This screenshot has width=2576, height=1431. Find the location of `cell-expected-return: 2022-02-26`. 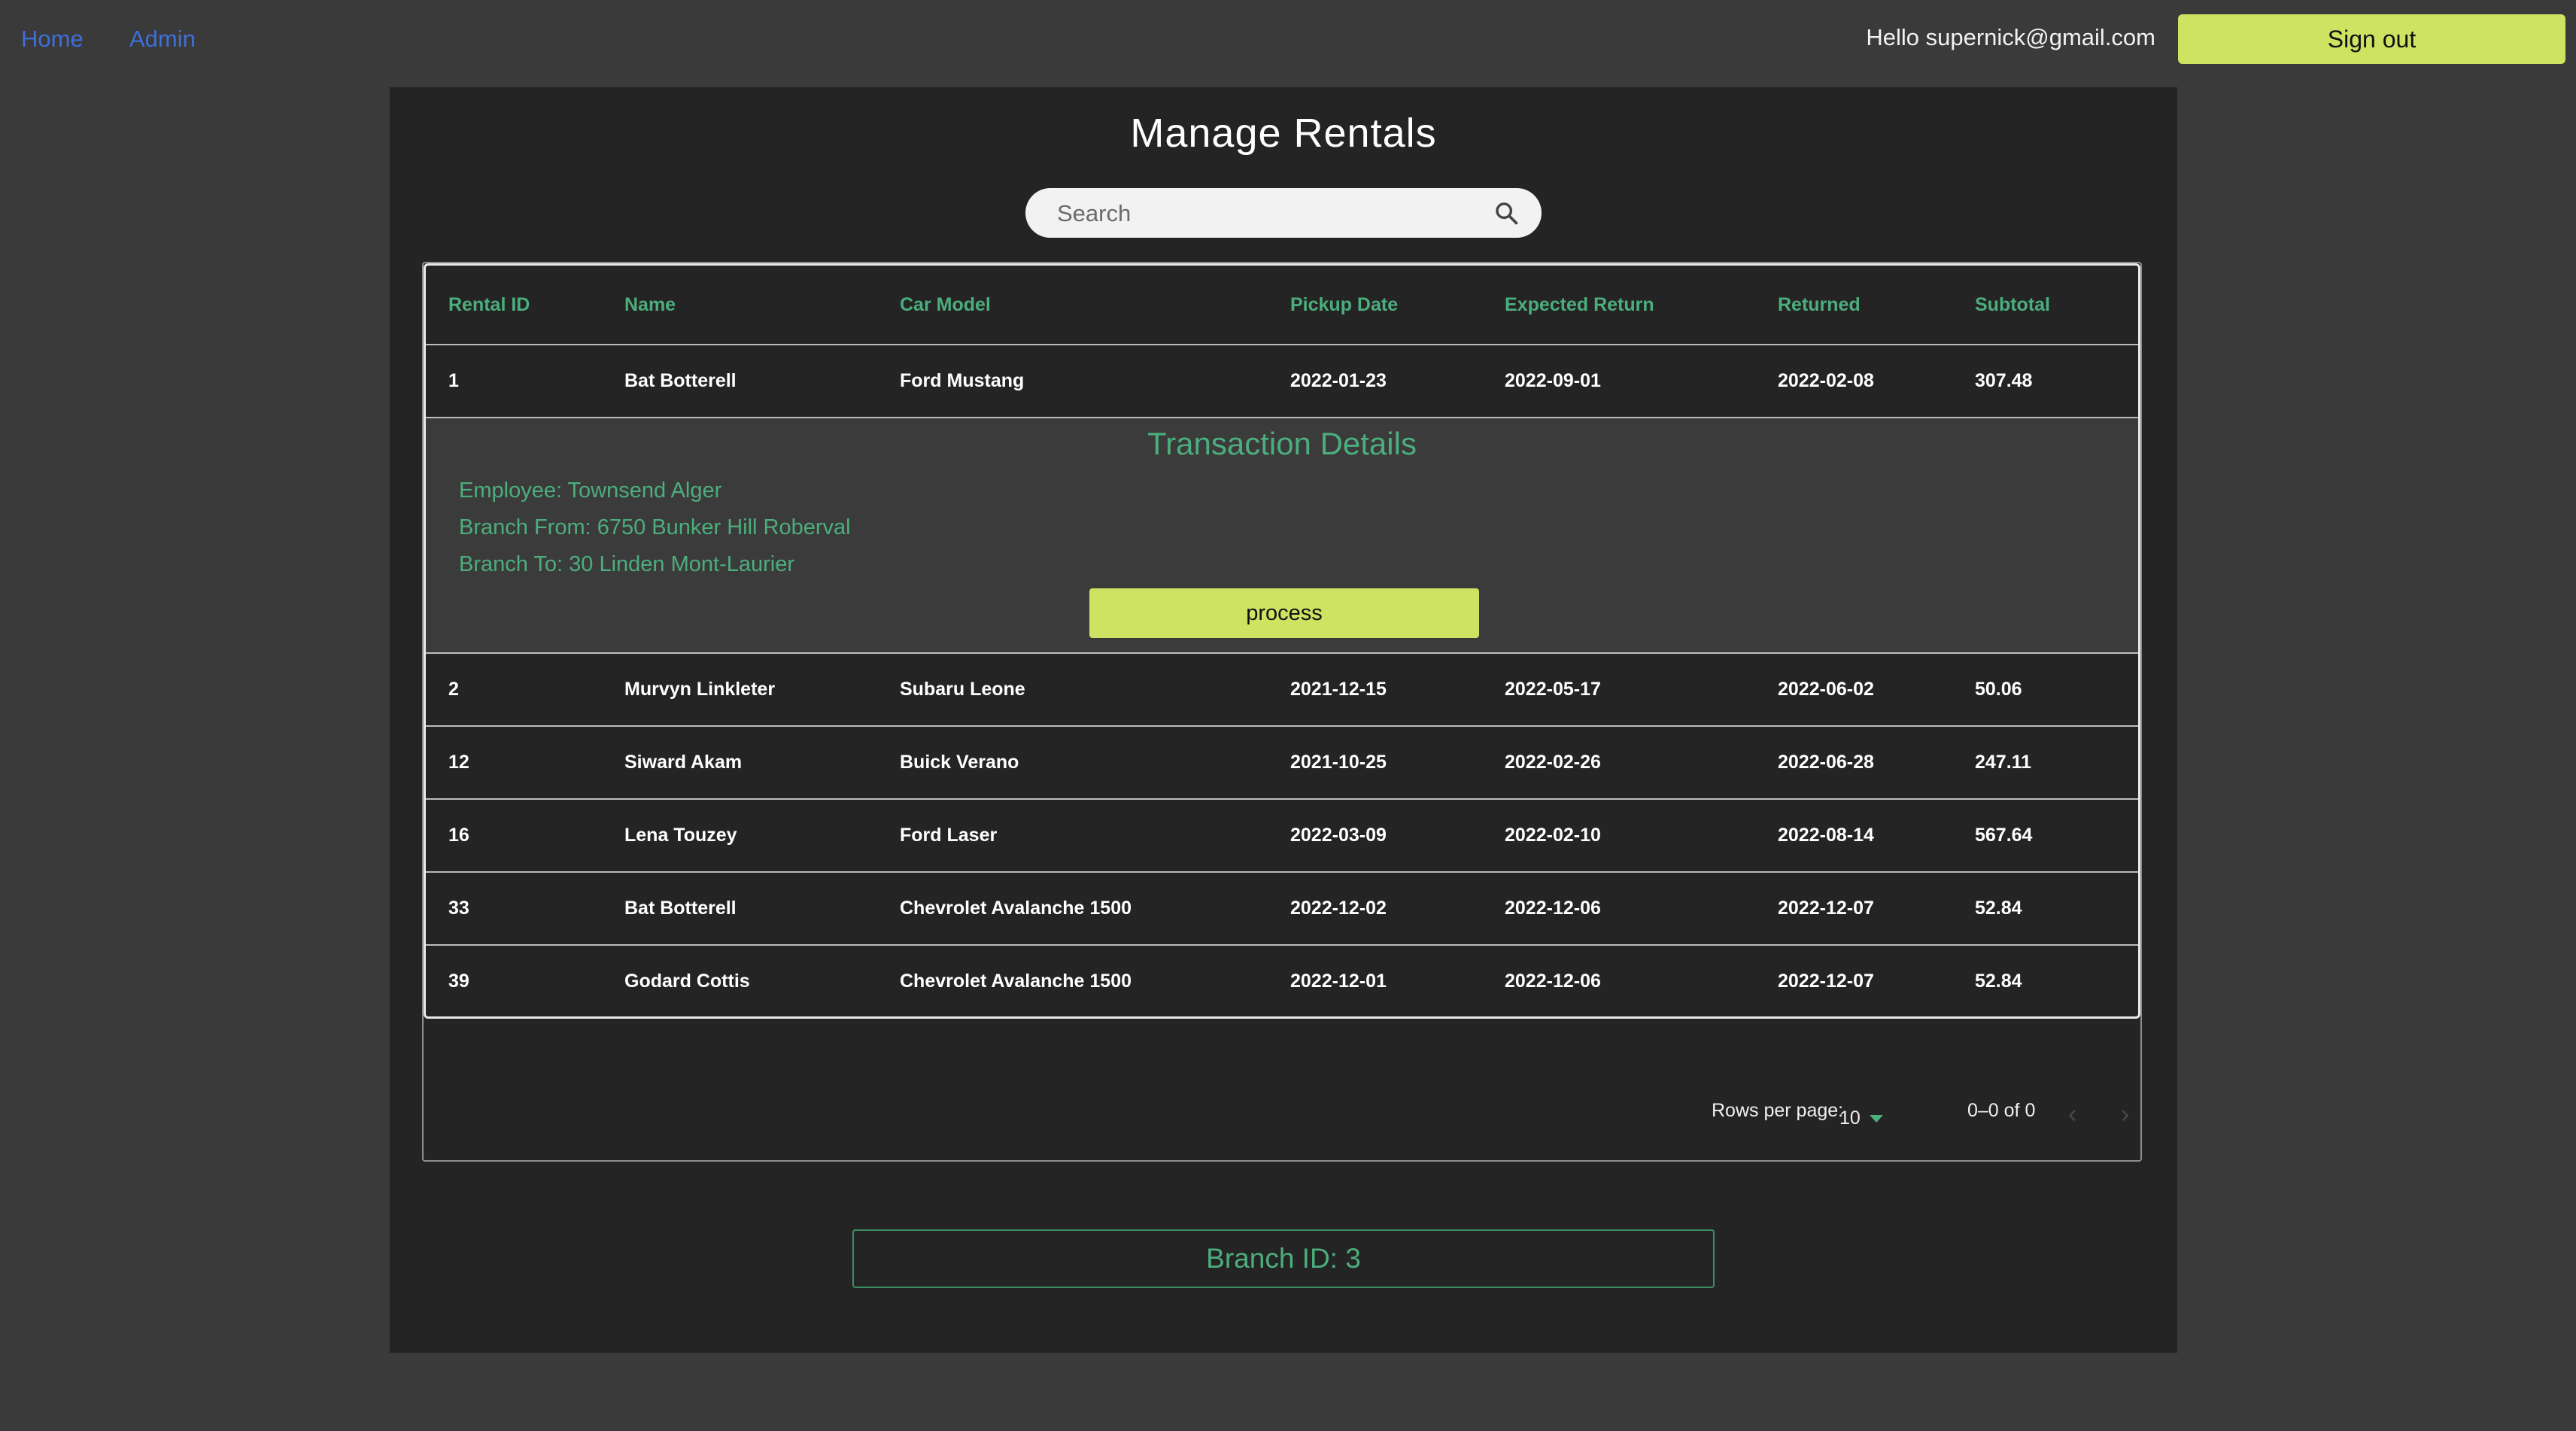

cell-expected-return: 2022-02-26 is located at coordinates (1553, 763).